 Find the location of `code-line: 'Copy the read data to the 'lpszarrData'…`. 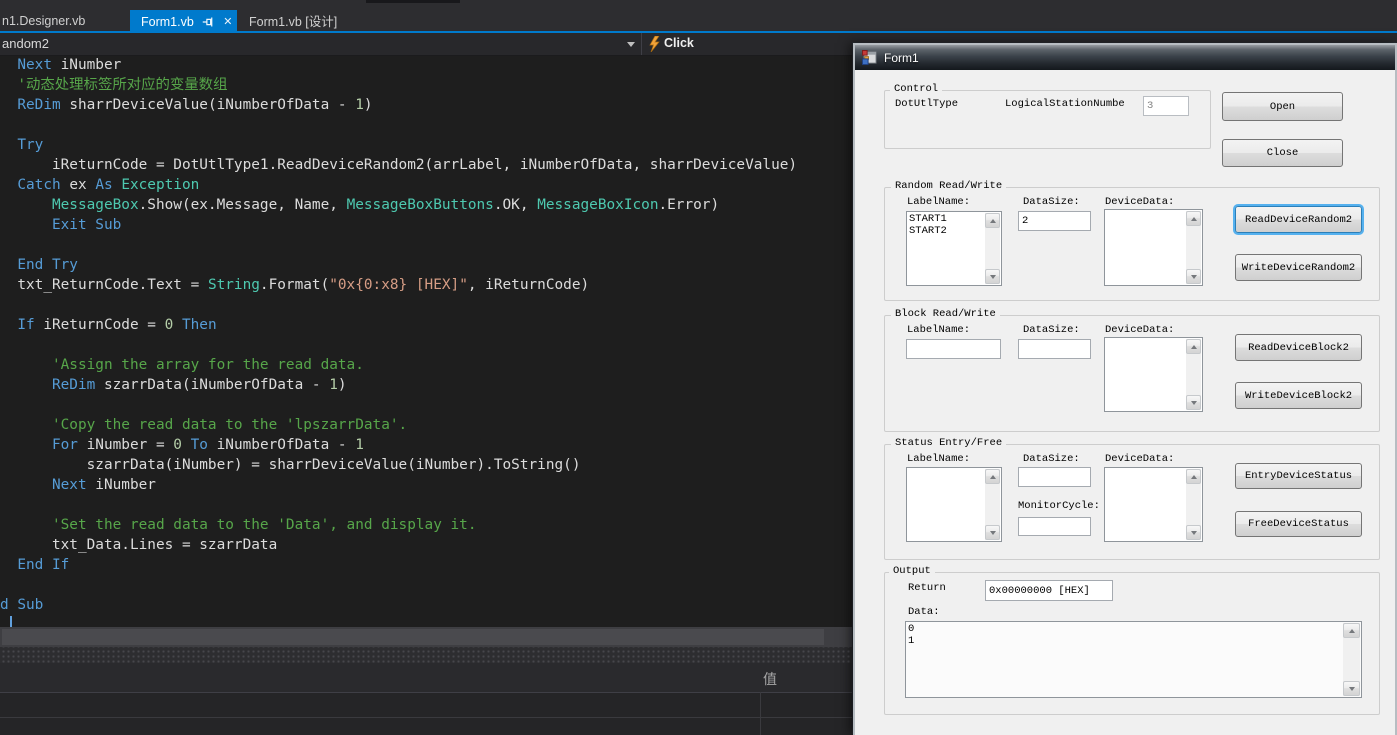

code-line: 'Copy the read data to the 'lpszarrData'… is located at coordinates (430, 425).